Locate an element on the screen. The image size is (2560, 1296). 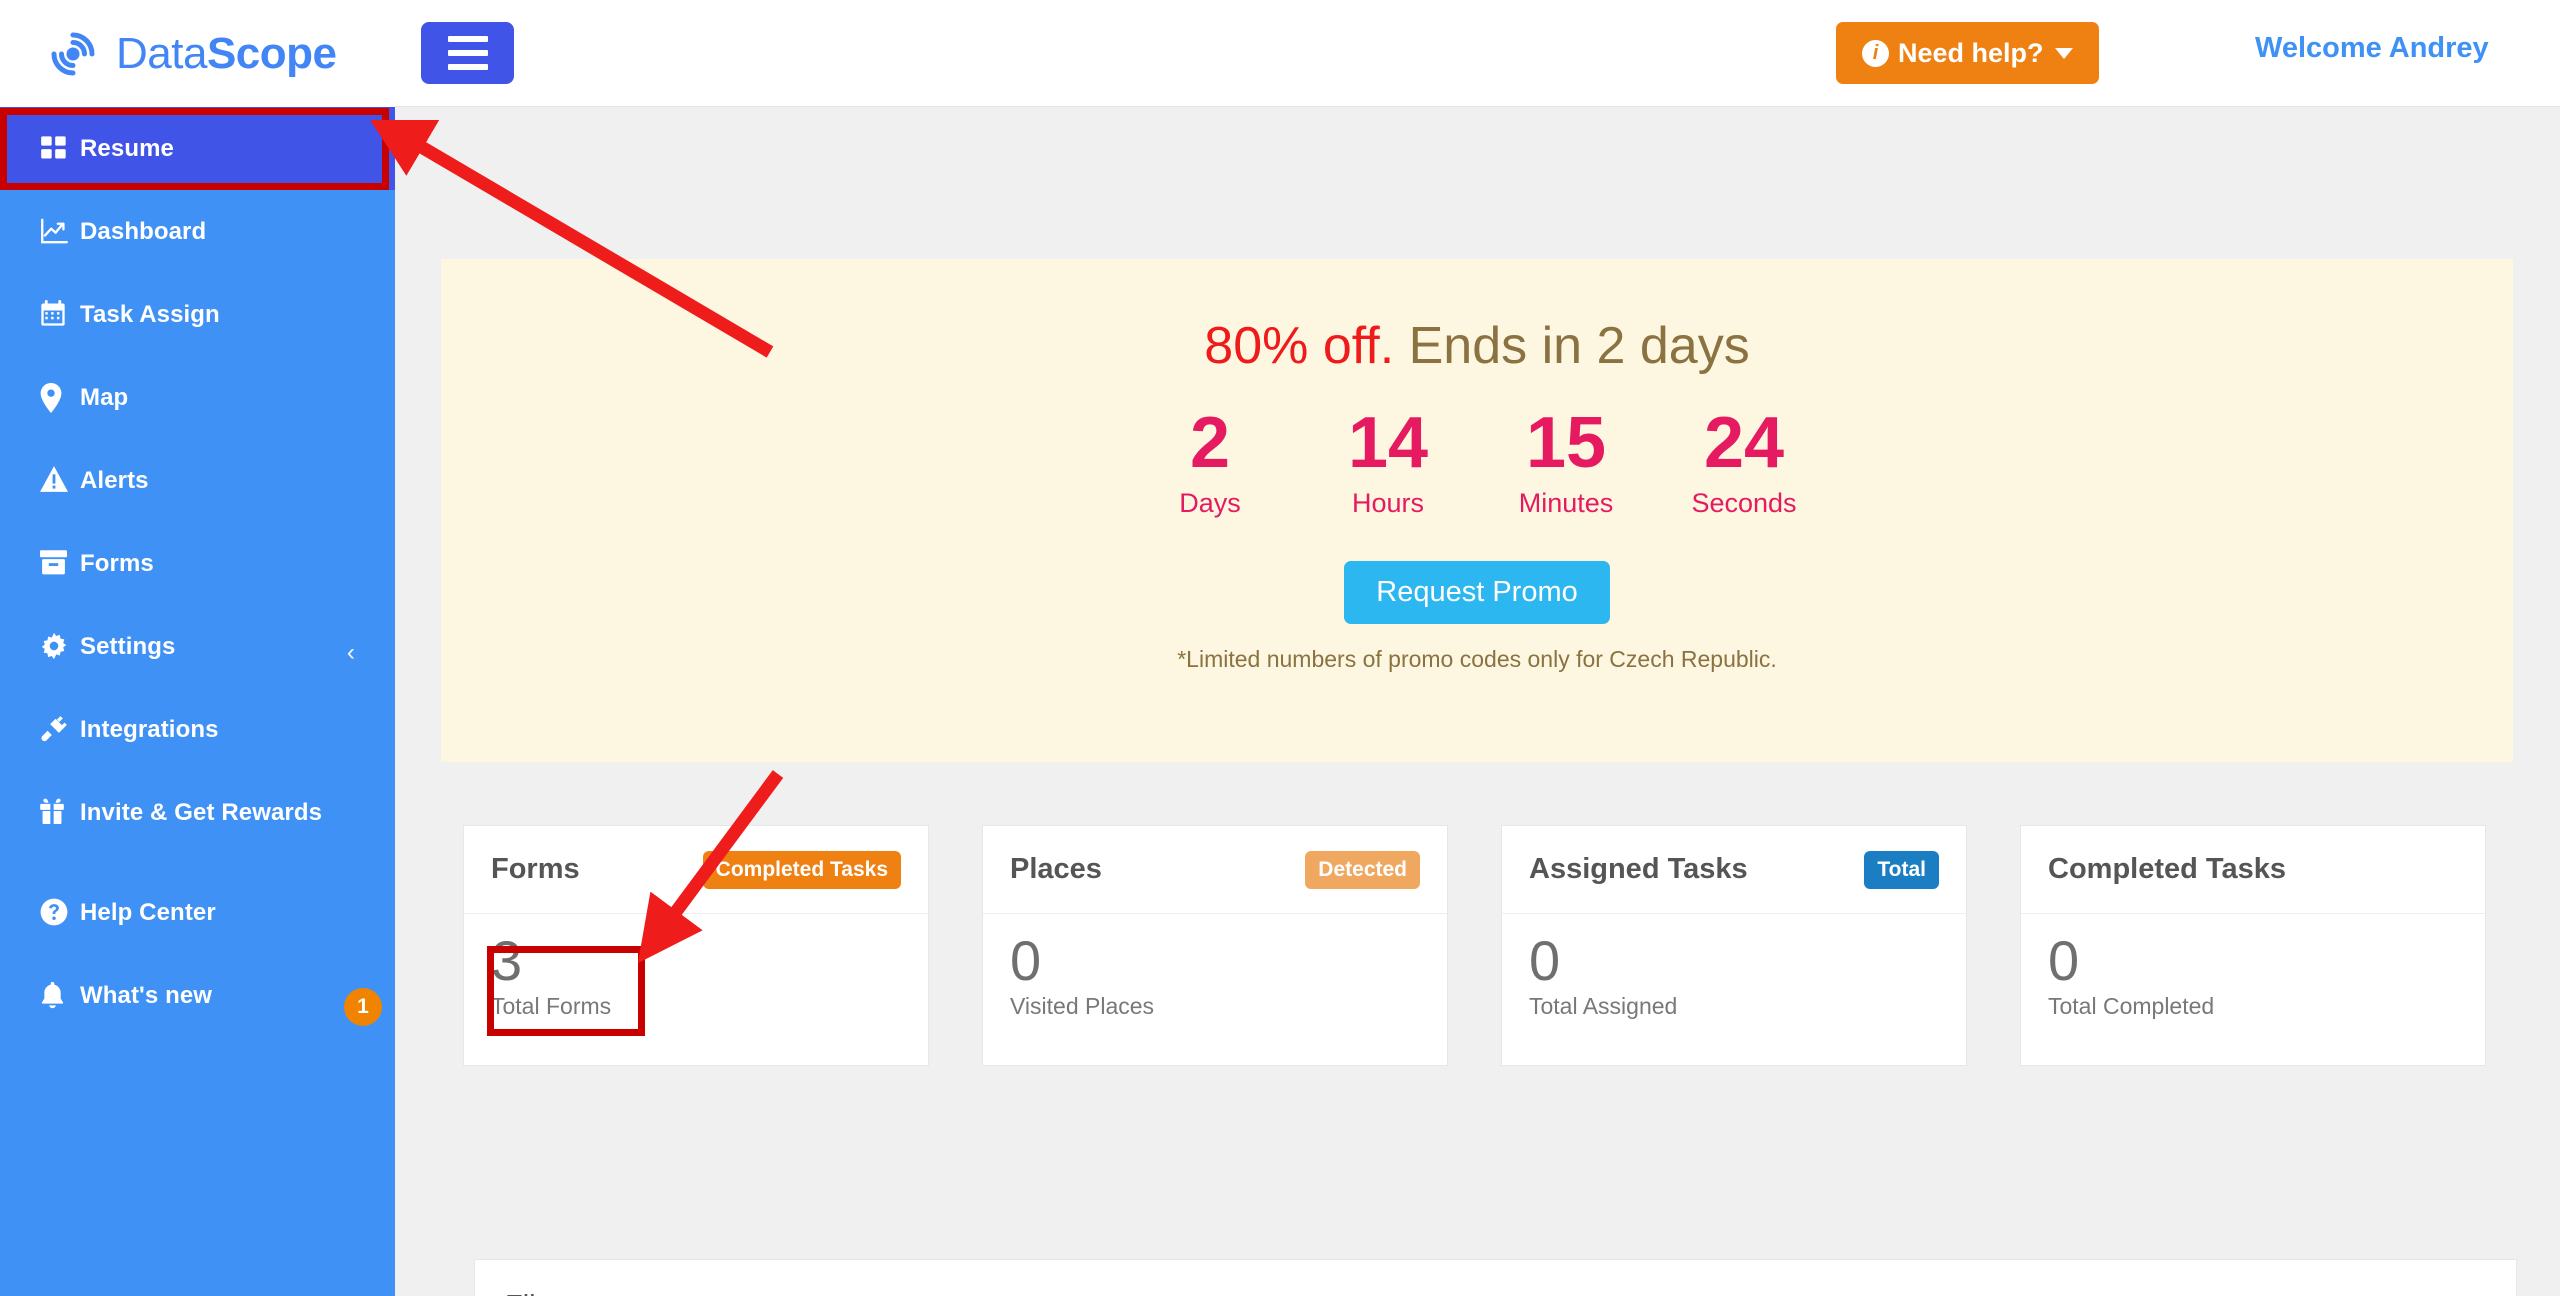
need-help-label: Need help? is located at coordinates (1971, 52).